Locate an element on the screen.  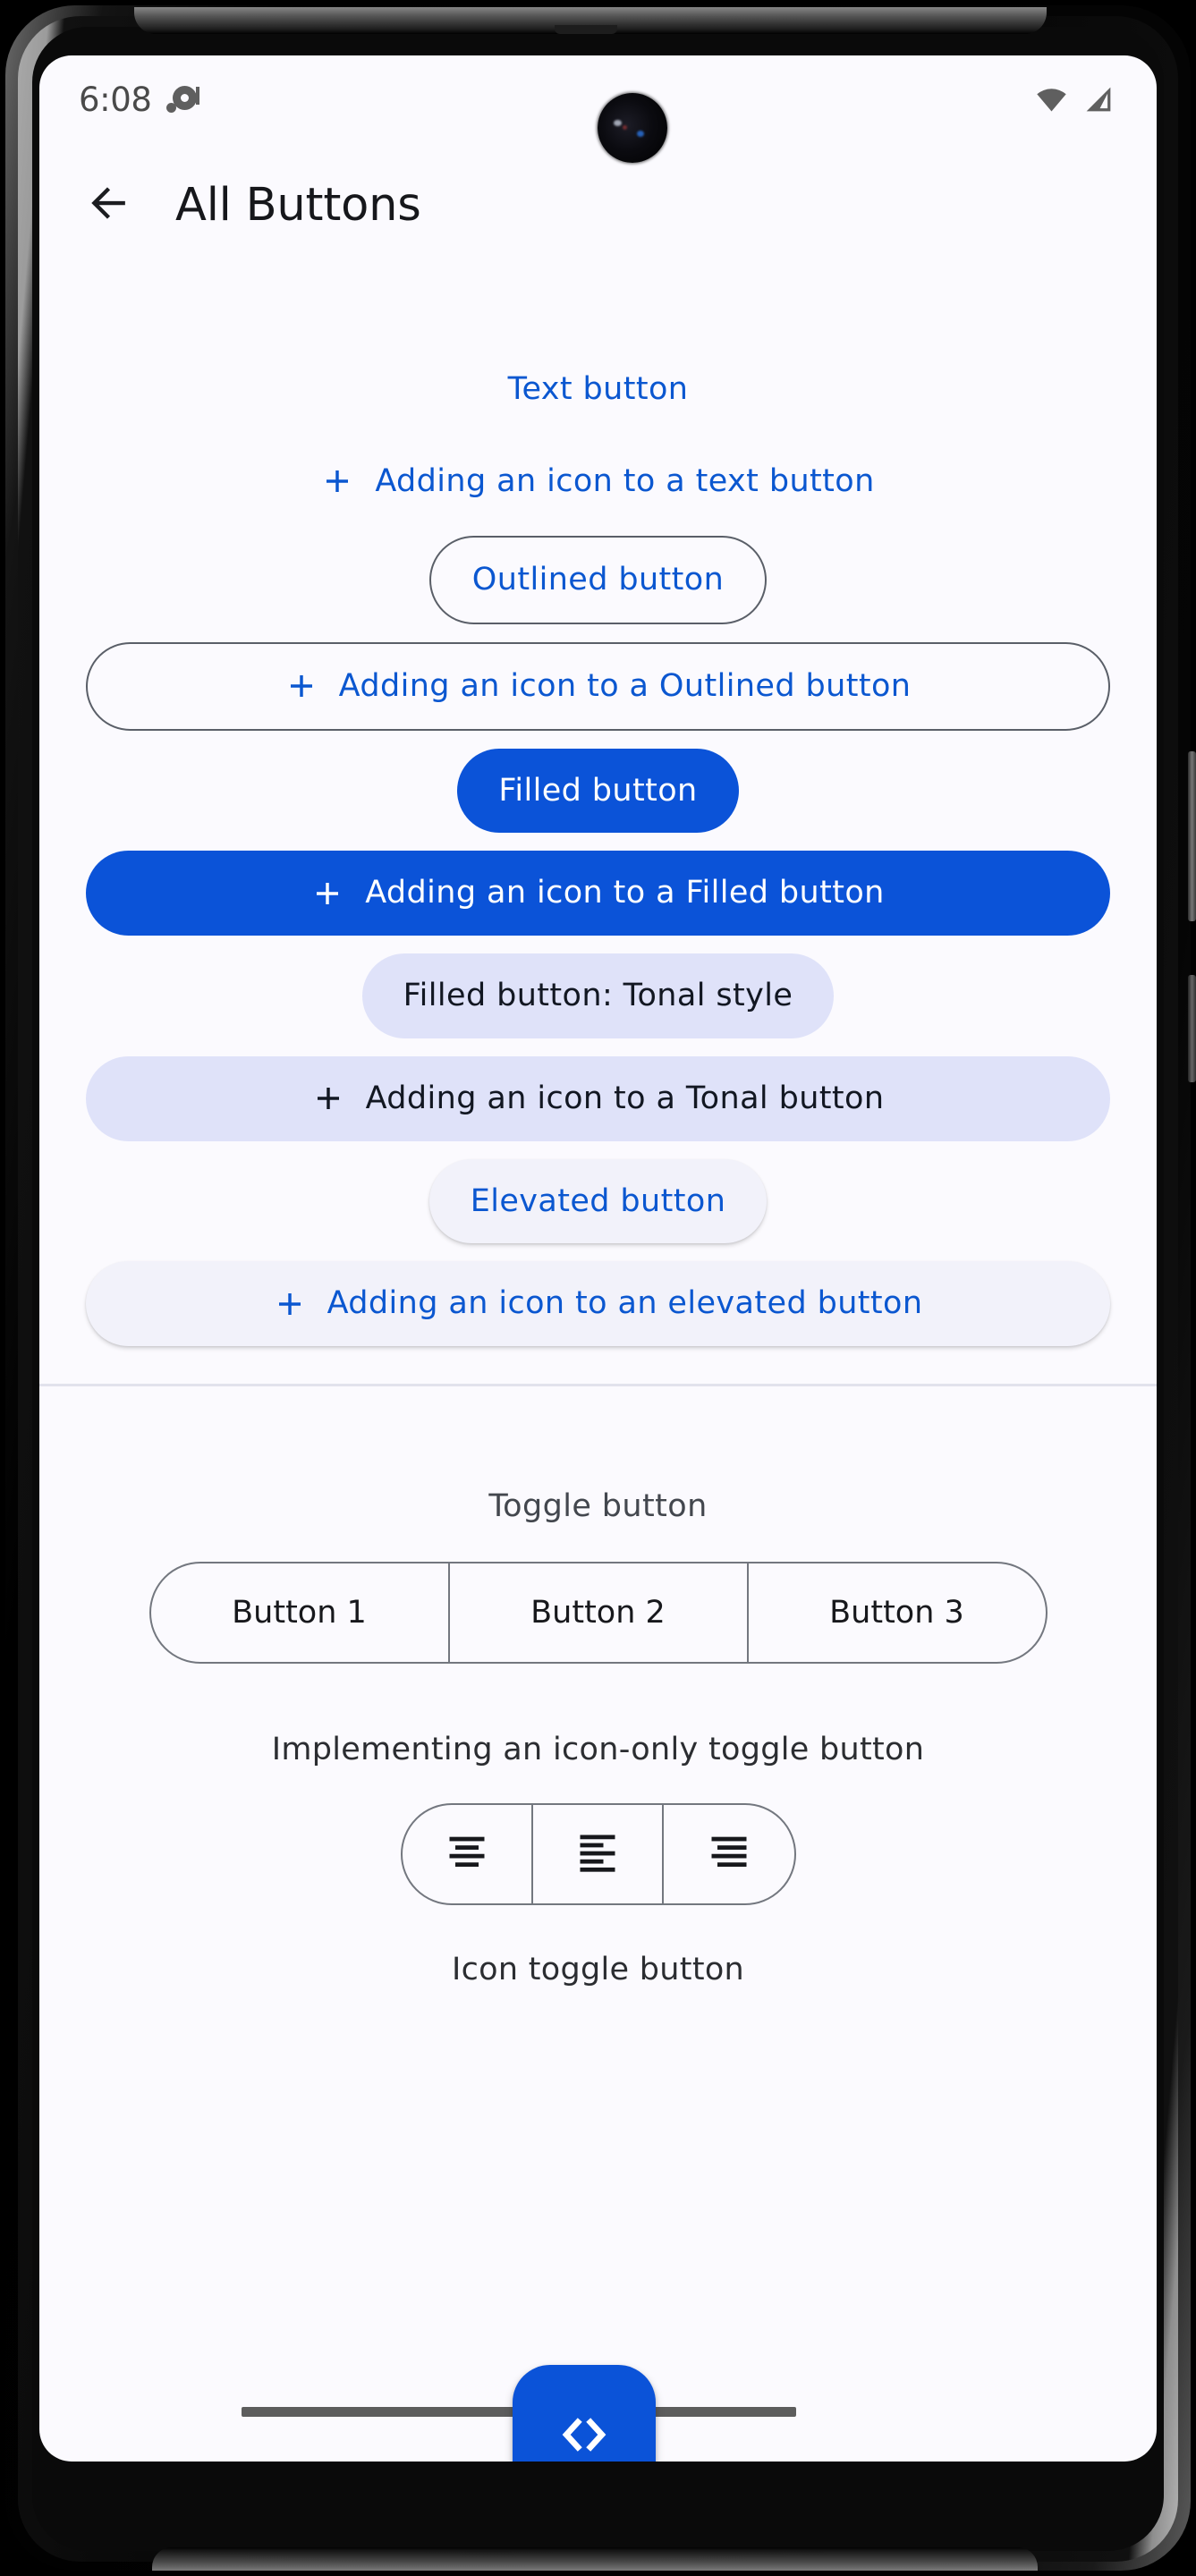
tonal-button-label: Filled button: Tonal style is located at coordinates (598, 996).